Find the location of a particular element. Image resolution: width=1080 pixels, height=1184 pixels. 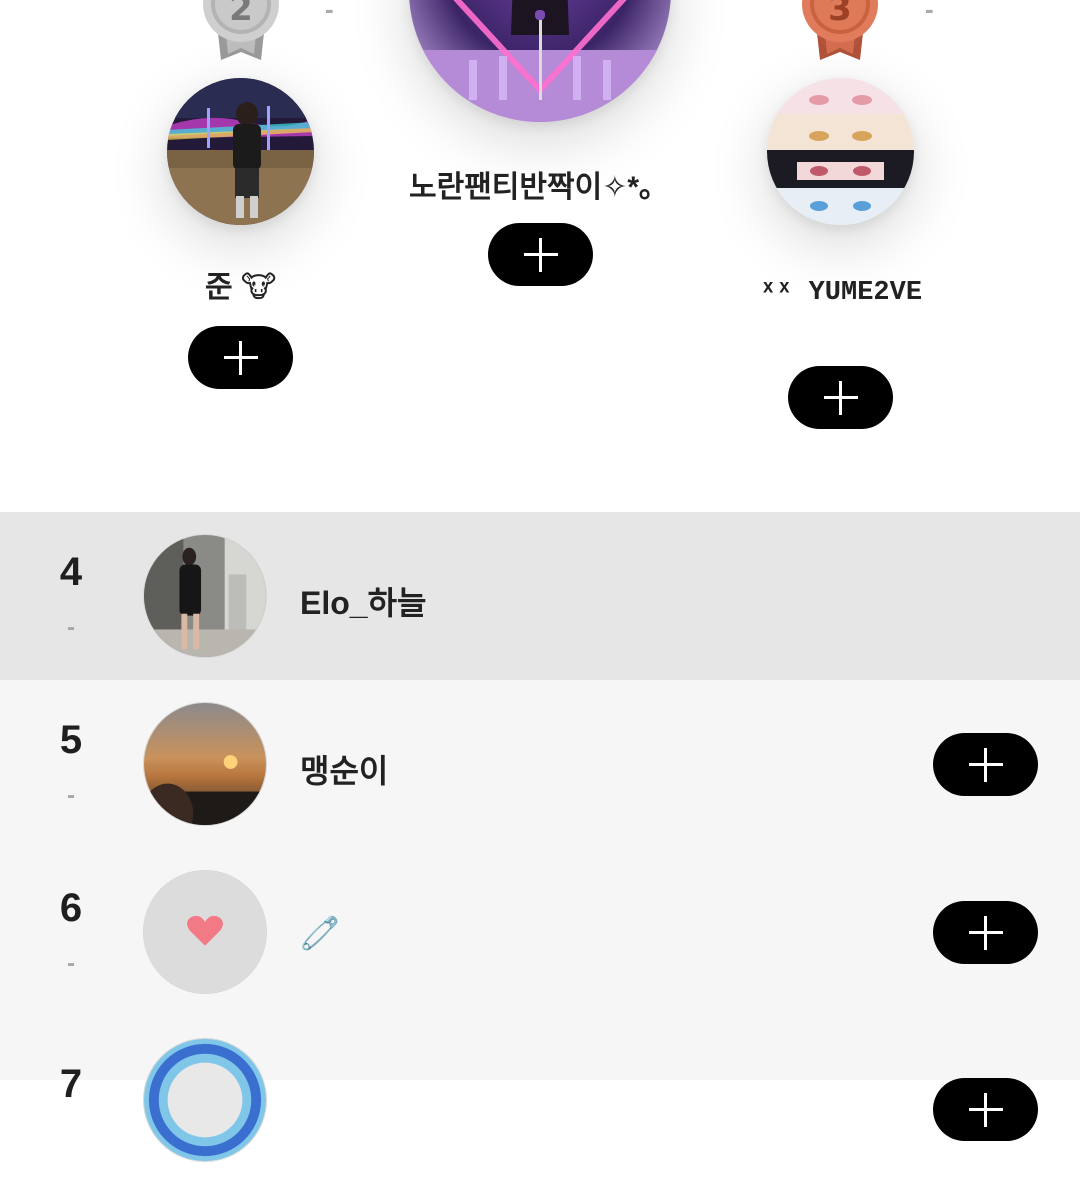

list-item-rank-4: 4 - Elo_하늘 is located at coordinates (540, 596).